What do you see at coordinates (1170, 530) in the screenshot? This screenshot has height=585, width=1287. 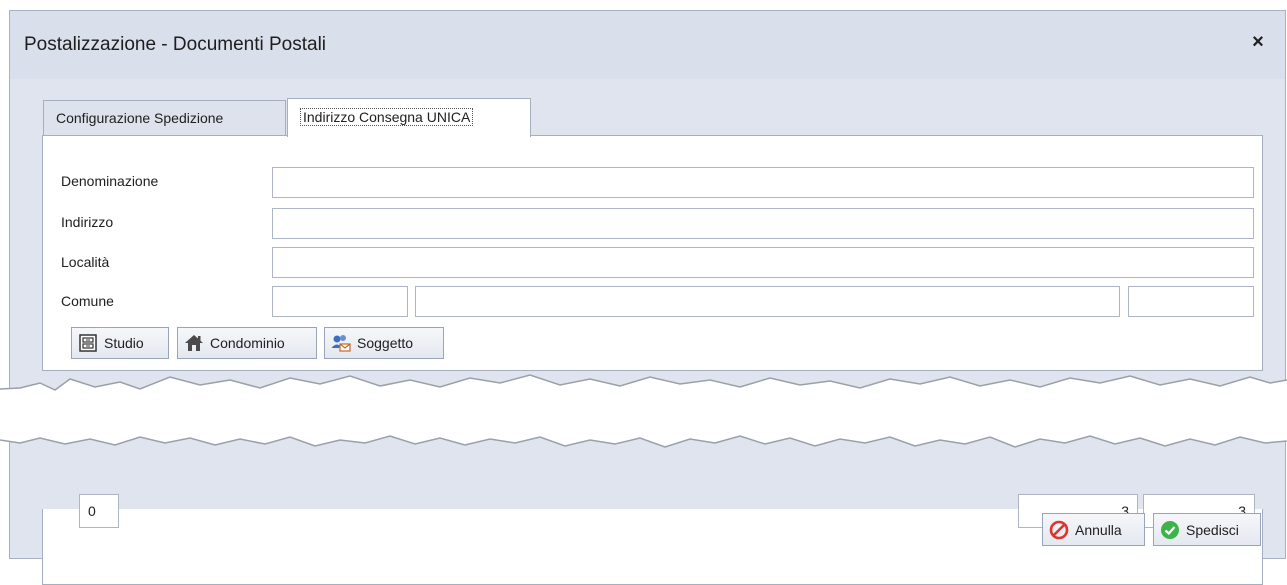 I see `check-circle-icon` at bounding box center [1170, 530].